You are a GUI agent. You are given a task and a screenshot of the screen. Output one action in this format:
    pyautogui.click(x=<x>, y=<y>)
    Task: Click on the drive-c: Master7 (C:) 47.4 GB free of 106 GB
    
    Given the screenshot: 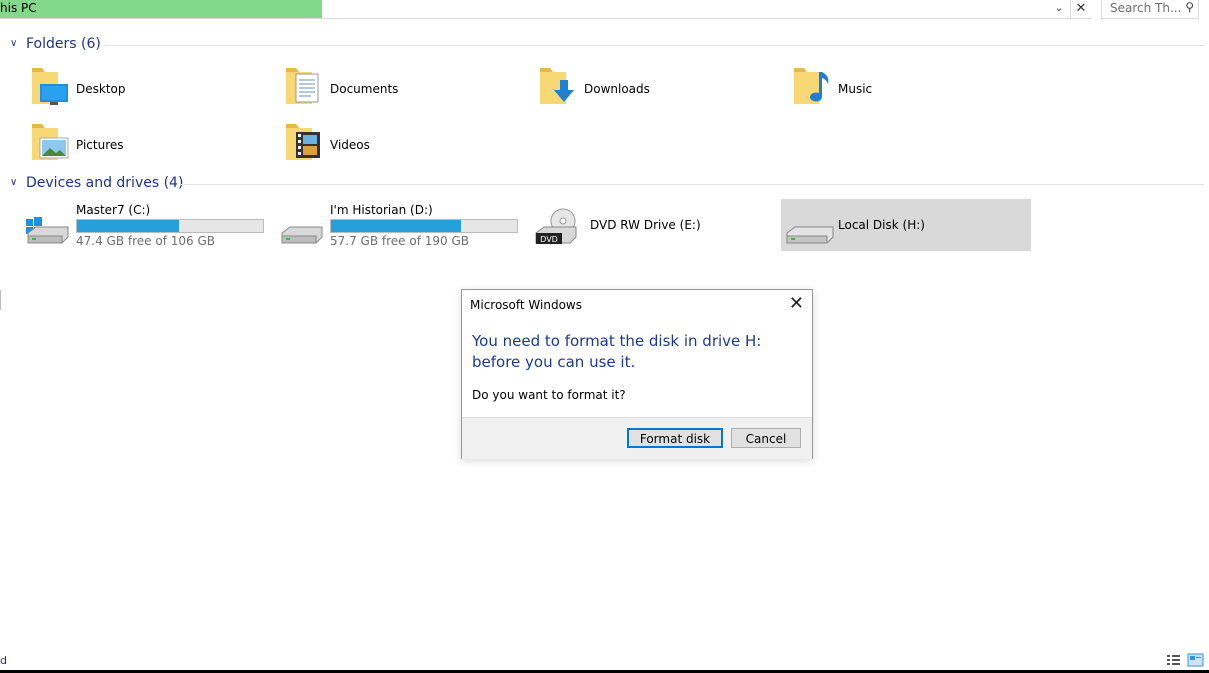 What is the action you would take?
    pyautogui.click(x=151, y=225)
    